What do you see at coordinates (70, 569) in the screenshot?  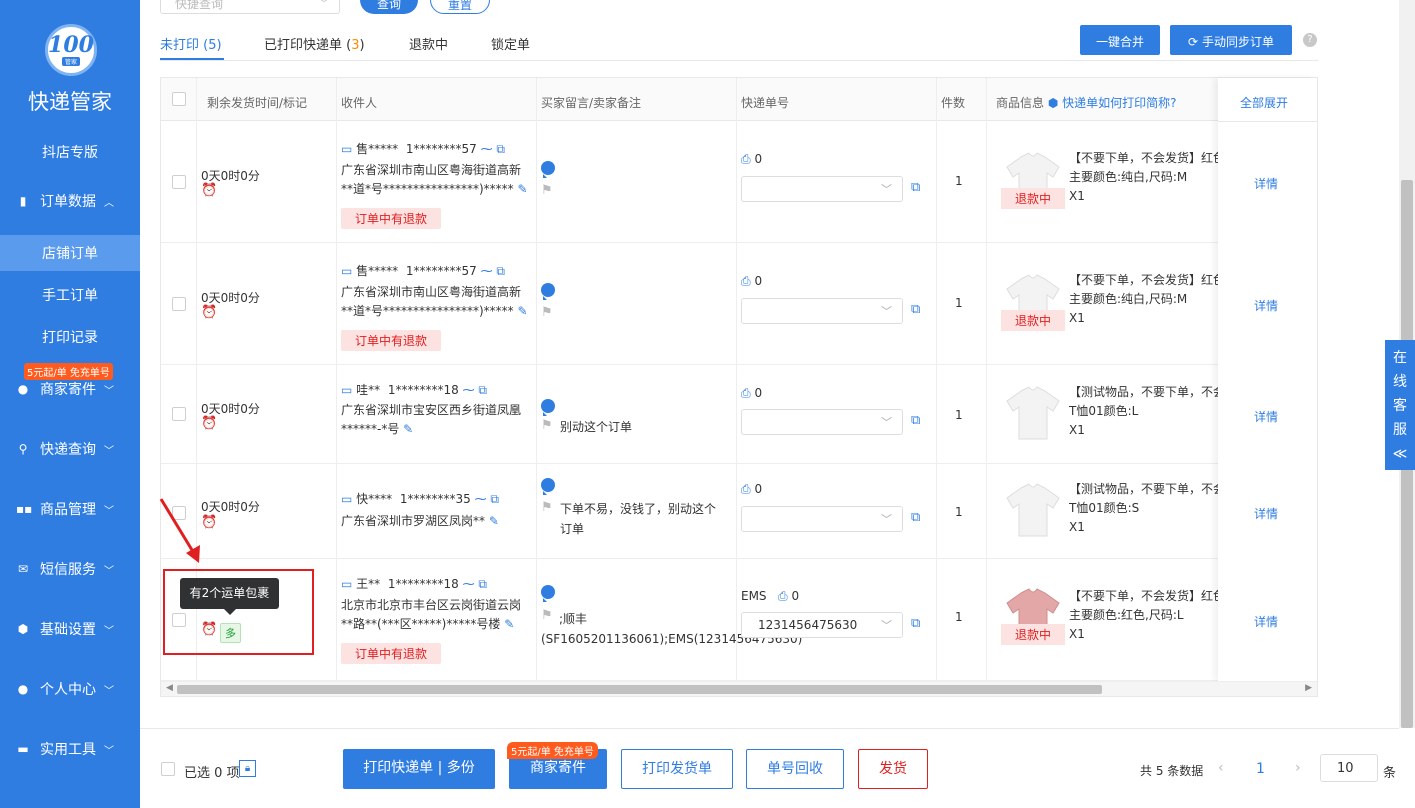 I see `nav-sms-service: ✉ 短信服务 ﹀` at bounding box center [70, 569].